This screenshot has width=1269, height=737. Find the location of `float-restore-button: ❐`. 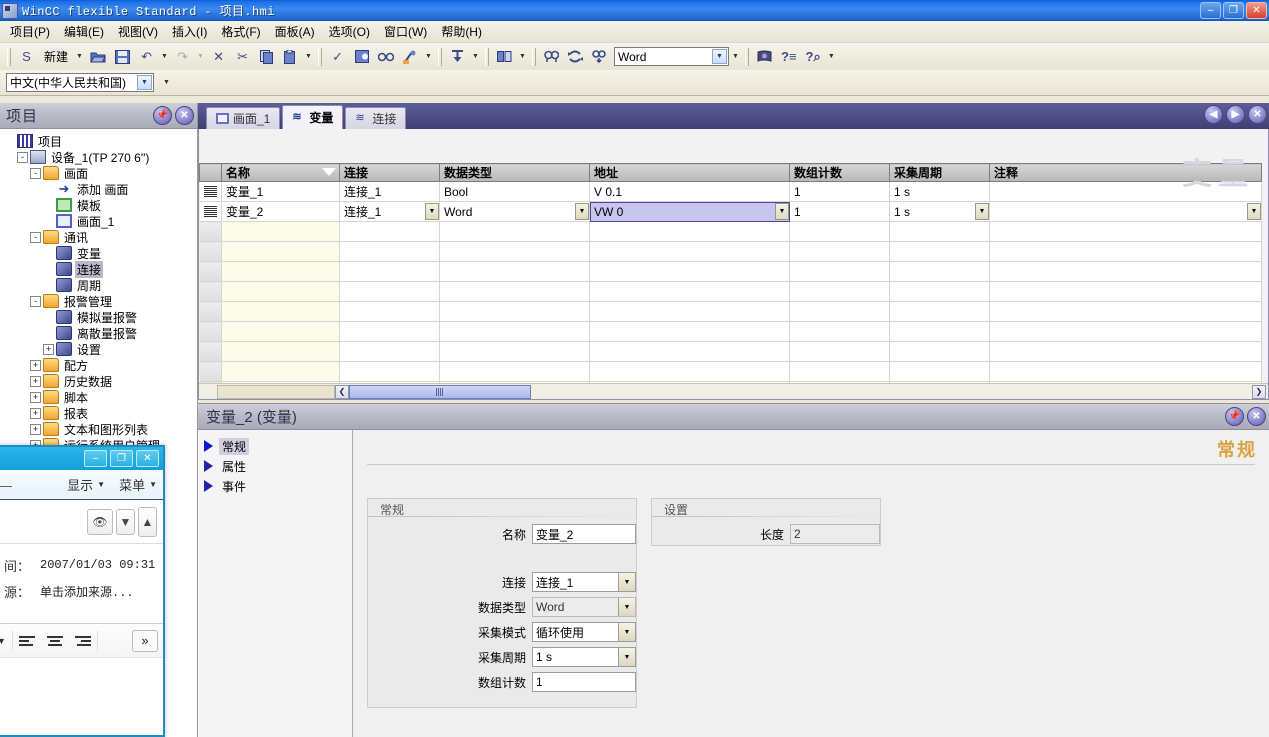

float-restore-button: ❐ is located at coordinates (121, 458).